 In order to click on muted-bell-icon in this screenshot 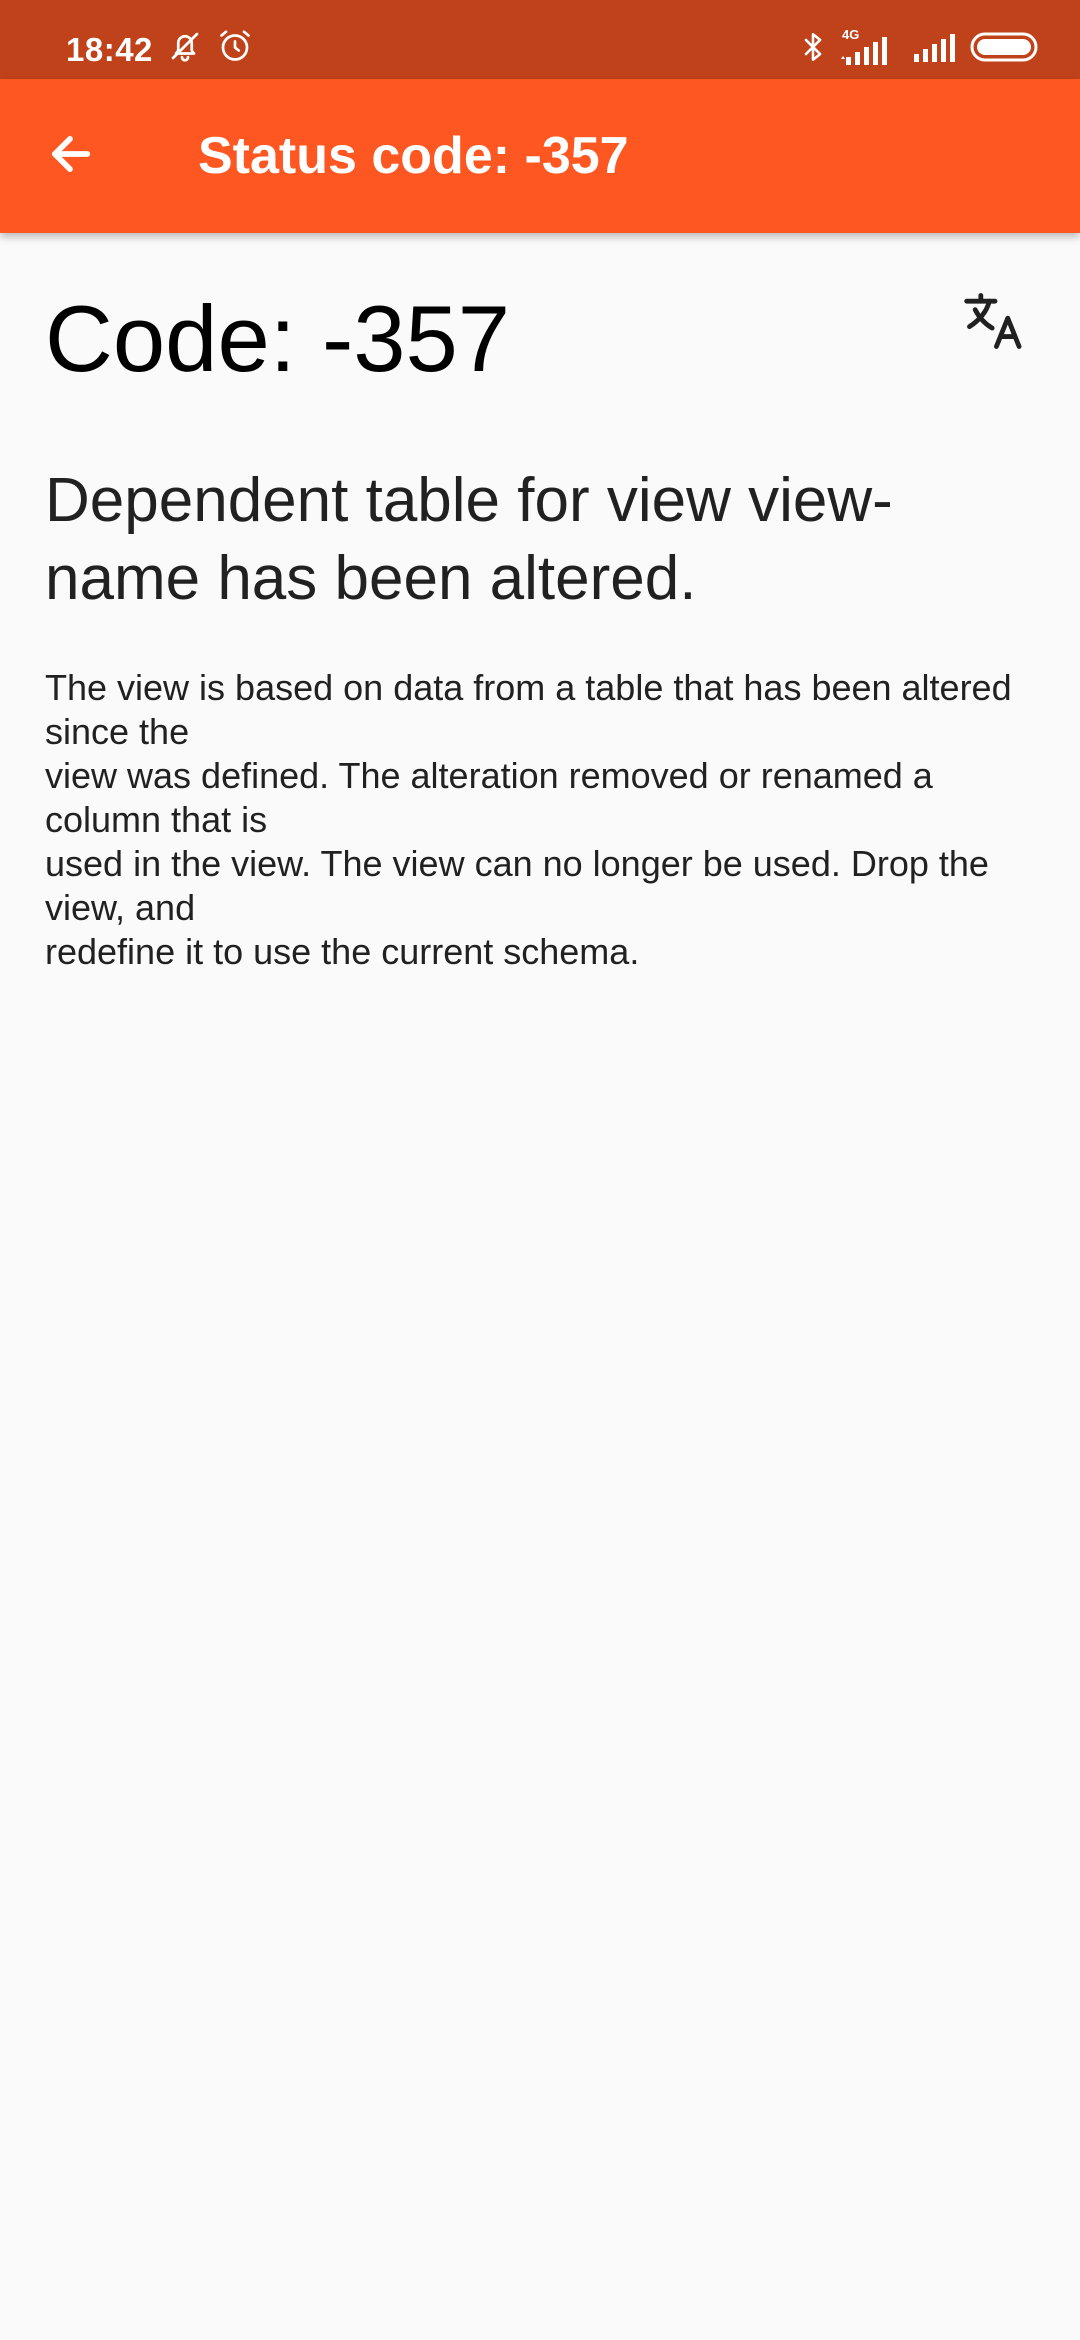, I will do `click(185, 48)`.